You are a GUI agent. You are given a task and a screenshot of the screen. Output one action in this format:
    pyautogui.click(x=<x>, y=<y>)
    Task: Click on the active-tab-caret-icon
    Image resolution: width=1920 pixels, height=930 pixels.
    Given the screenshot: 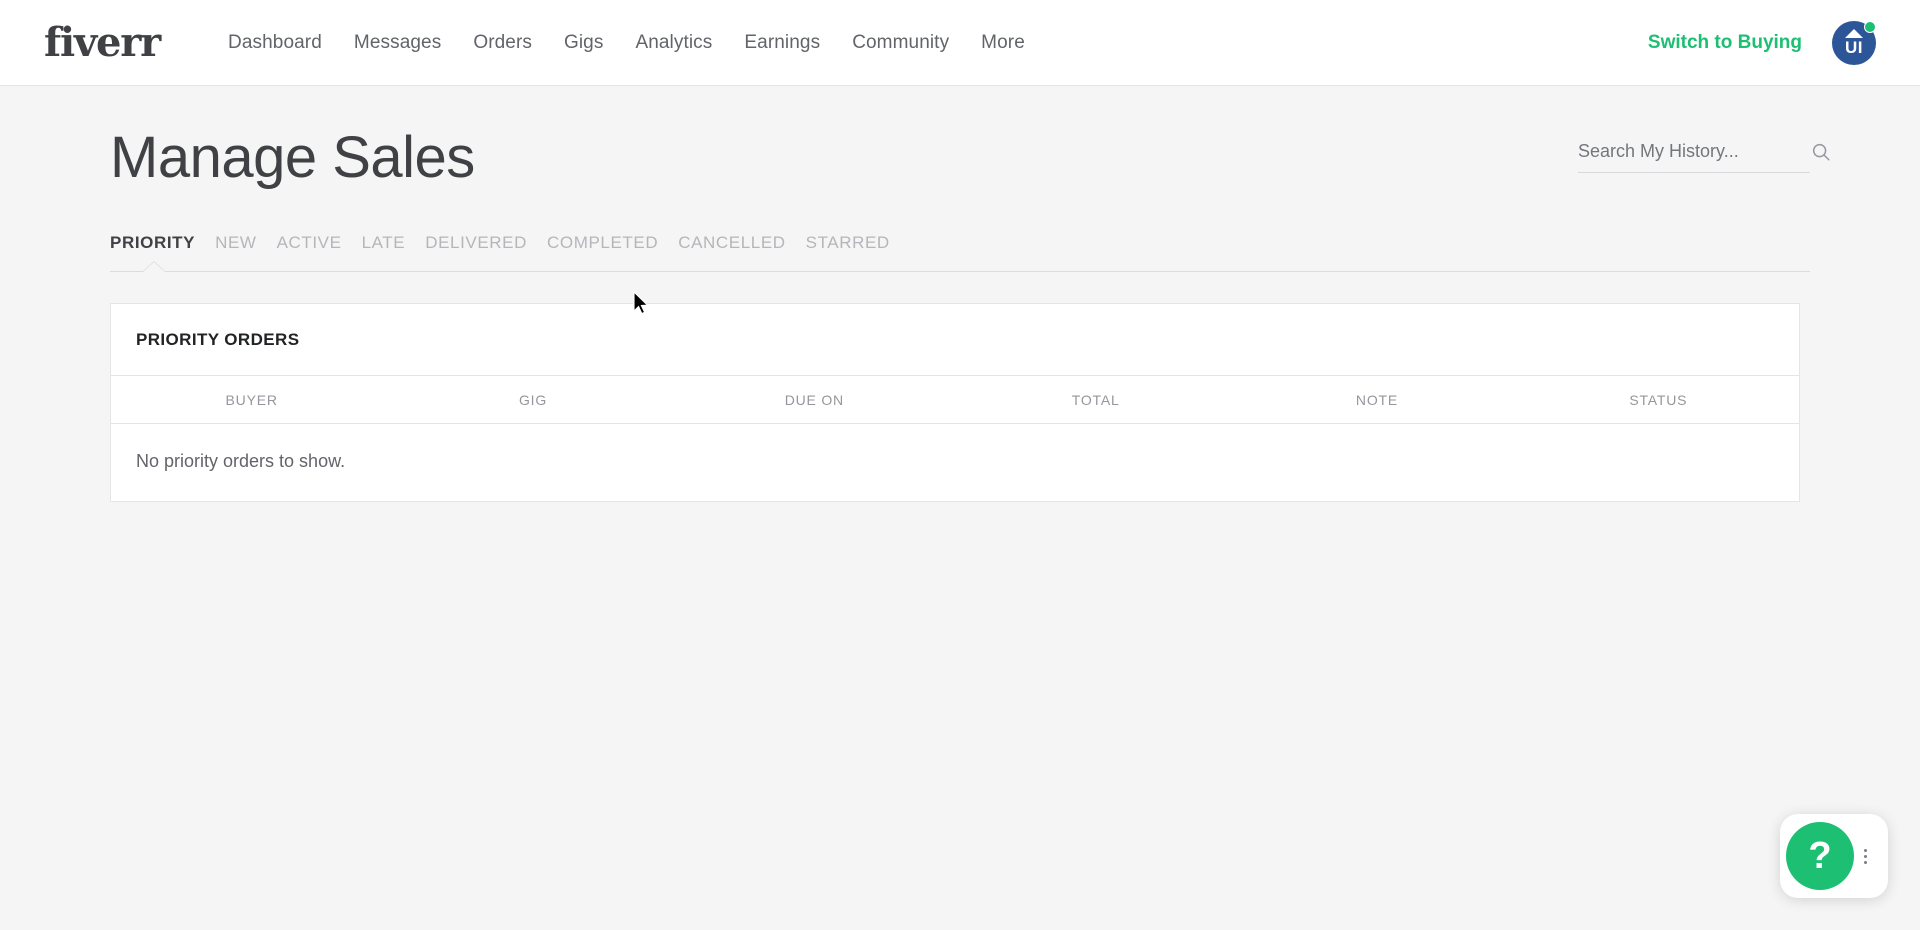 What is the action you would take?
    pyautogui.click(x=154, y=267)
    